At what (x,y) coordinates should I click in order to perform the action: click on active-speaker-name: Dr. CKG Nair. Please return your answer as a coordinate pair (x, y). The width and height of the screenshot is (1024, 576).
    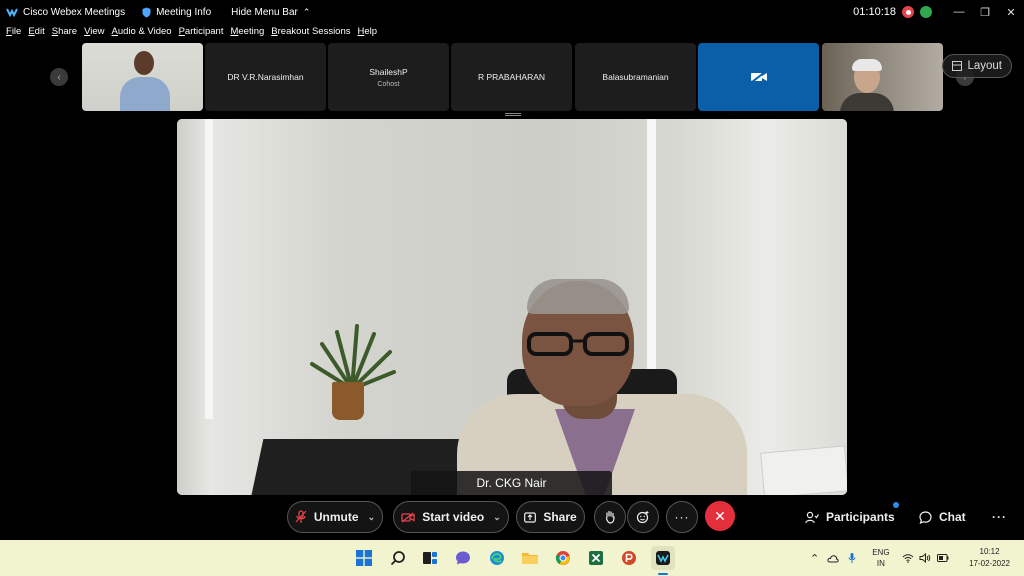
    Looking at the image, I should click on (511, 483).